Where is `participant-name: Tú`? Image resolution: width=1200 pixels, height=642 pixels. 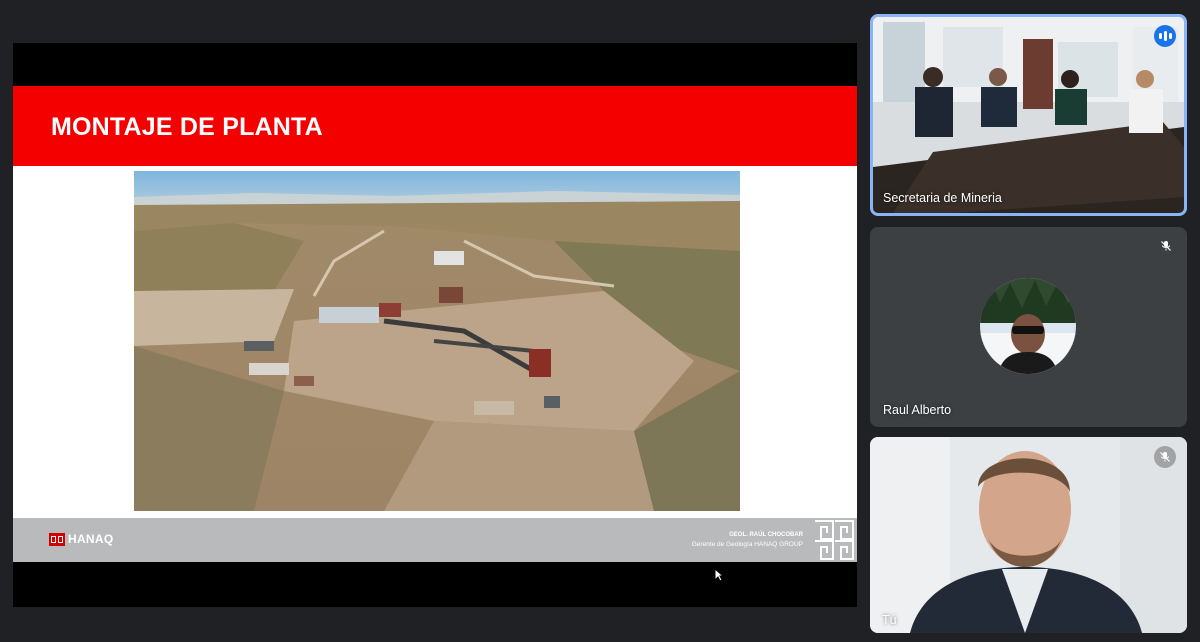
participant-name: Tú is located at coordinates (889, 620).